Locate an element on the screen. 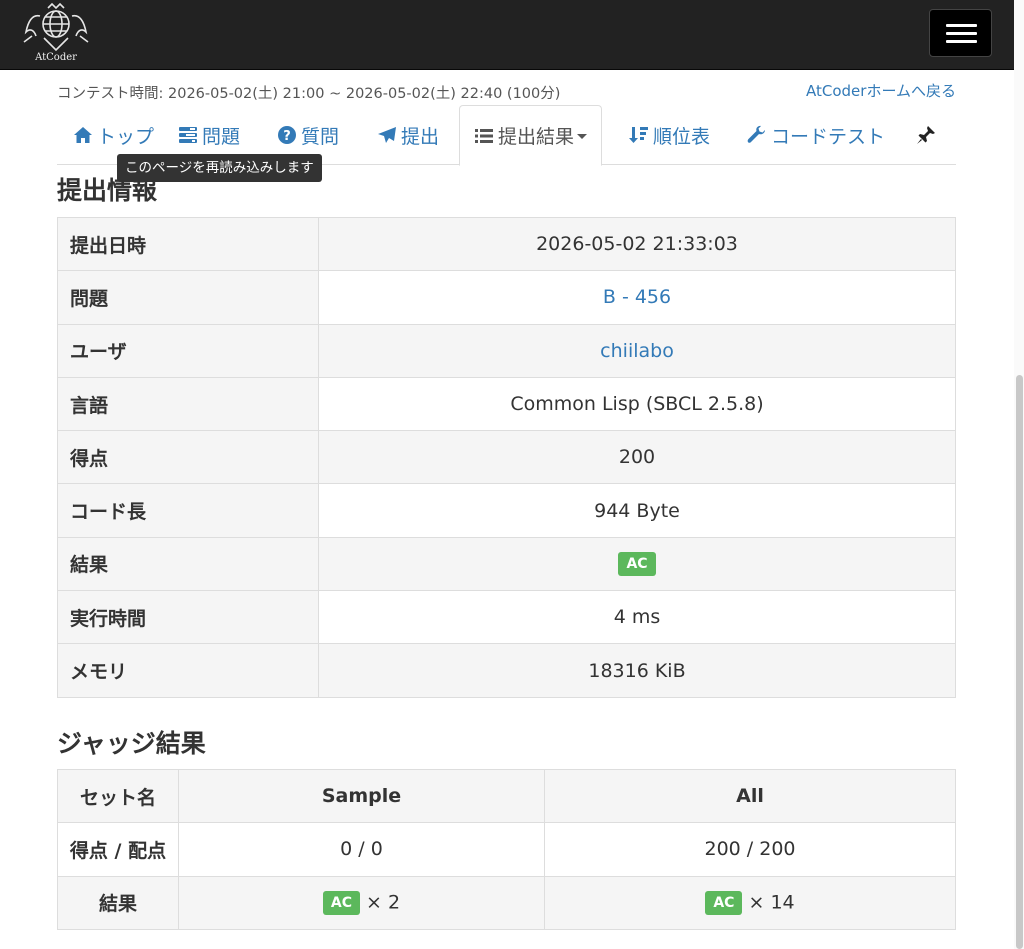 The width and height of the screenshot is (1024, 949). row-label: 実行時間 is located at coordinates (188, 617).